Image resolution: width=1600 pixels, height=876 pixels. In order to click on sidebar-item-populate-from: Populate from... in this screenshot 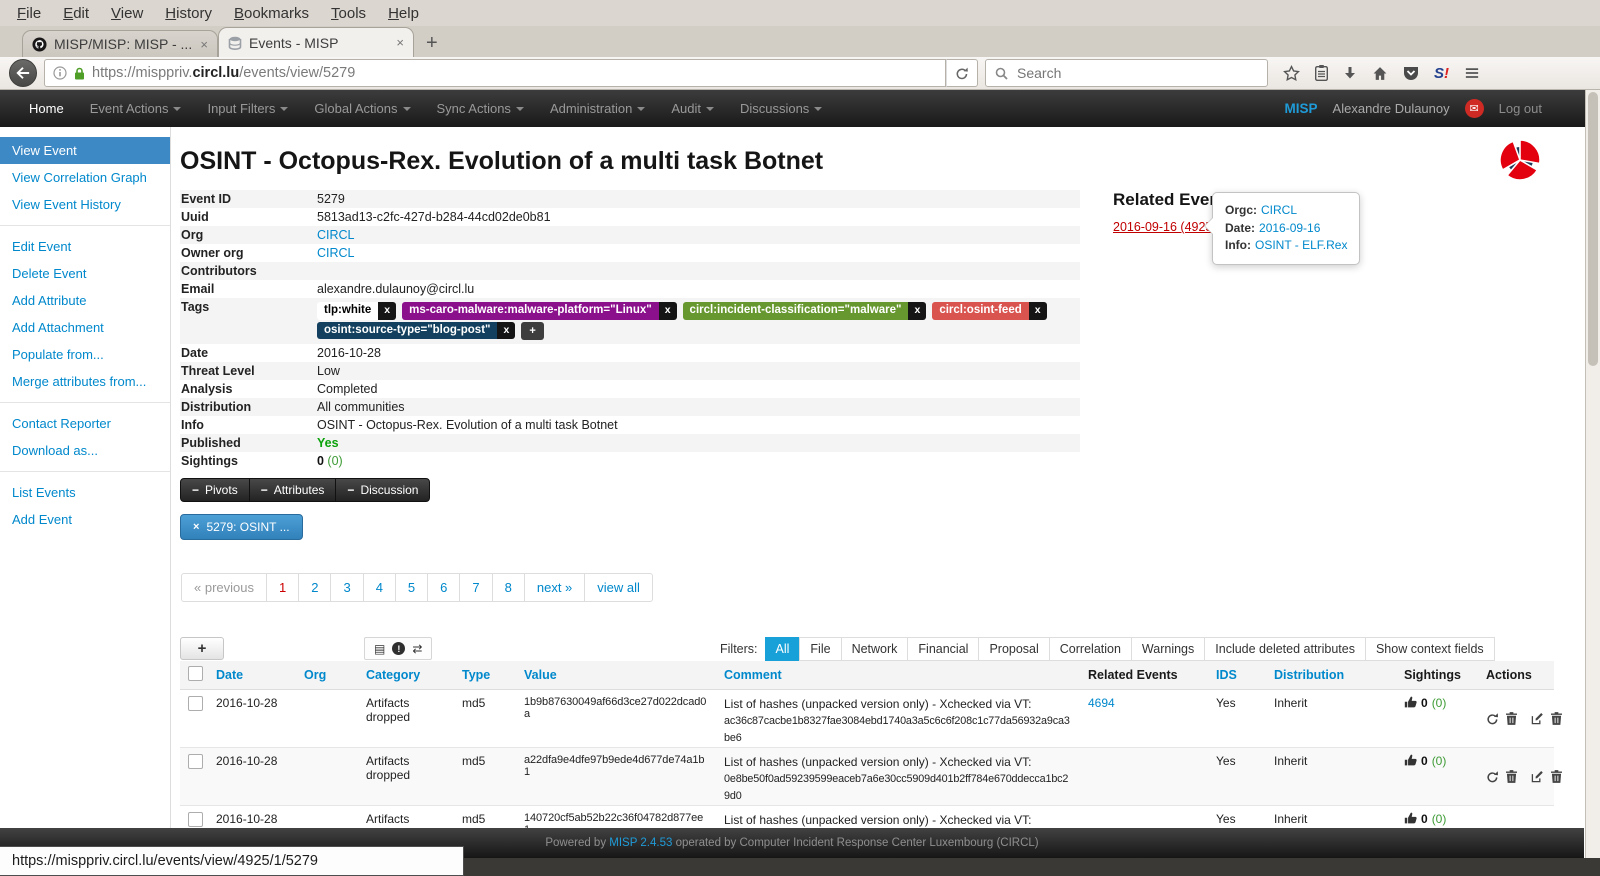, I will do `click(85, 354)`.